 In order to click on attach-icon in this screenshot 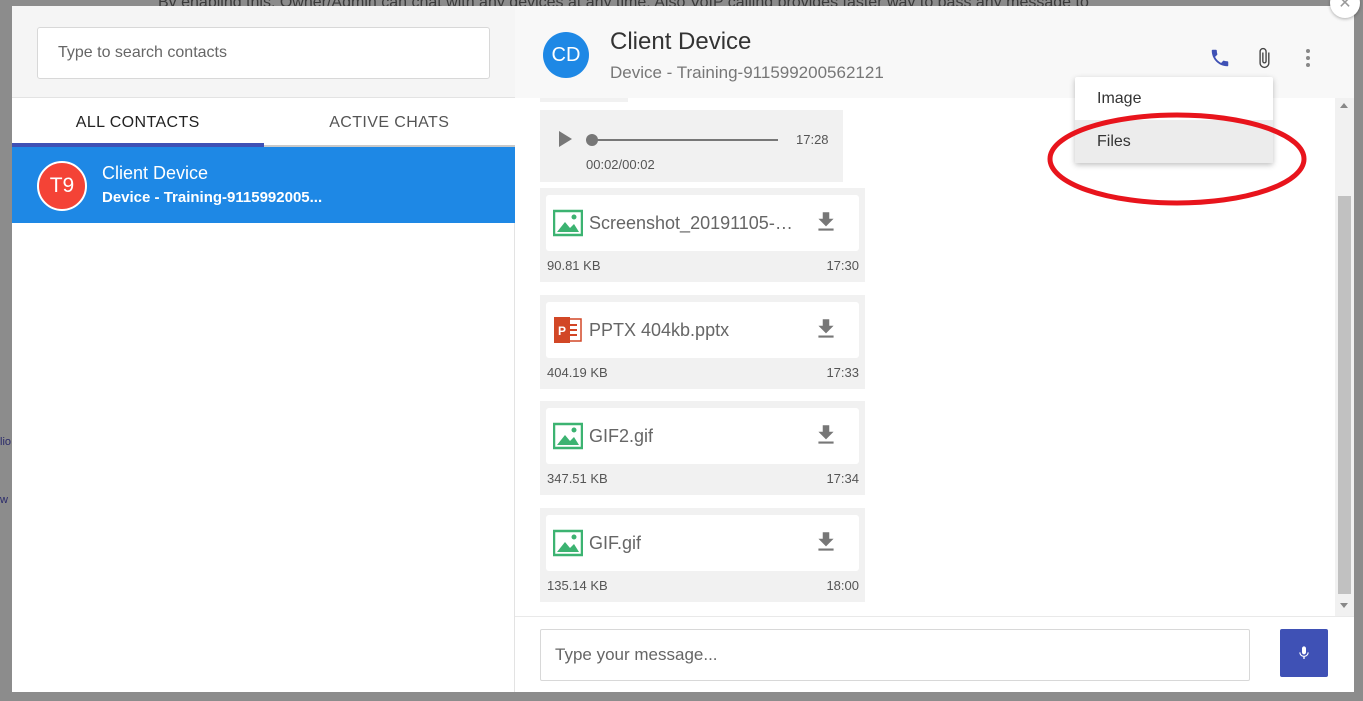, I will do `click(1264, 58)`.